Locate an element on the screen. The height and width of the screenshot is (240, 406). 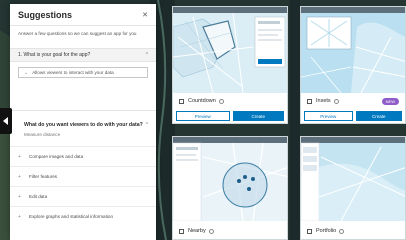
card-title-row: Countdown is located at coordinates (230, 101).